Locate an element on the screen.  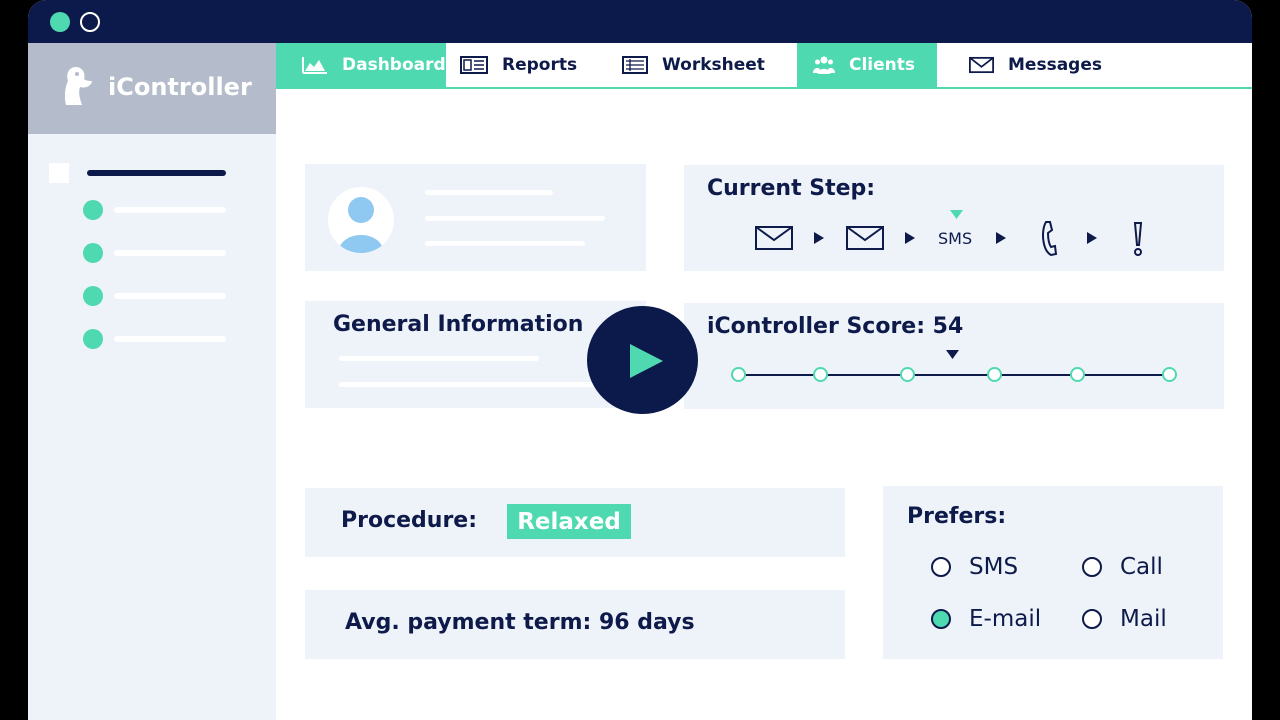
procedure-card: Procedure: Relaxed is located at coordinates (575, 522).